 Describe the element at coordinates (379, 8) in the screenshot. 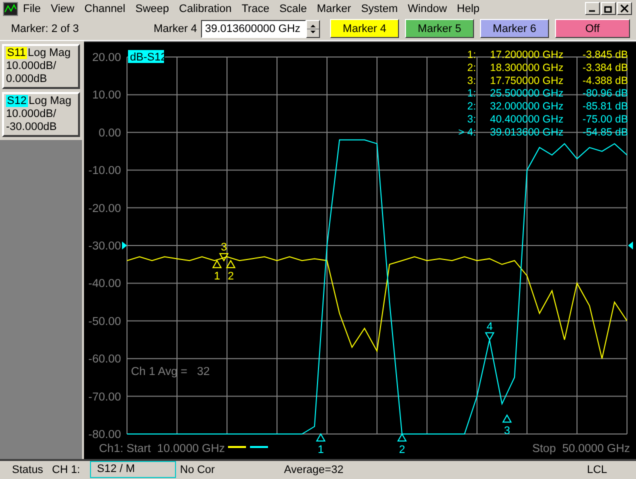

I see `menu-item: System` at that location.